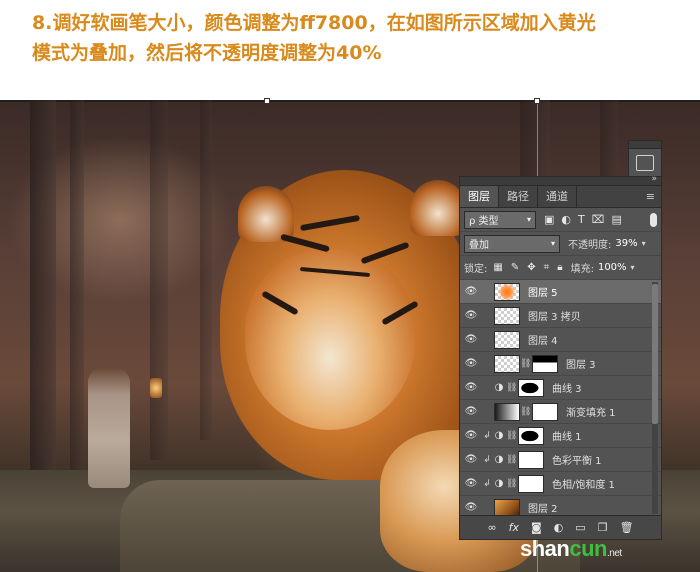  What do you see at coordinates (545, 548) in the screenshot?
I see `watermark-text-white: shan` at bounding box center [545, 548].